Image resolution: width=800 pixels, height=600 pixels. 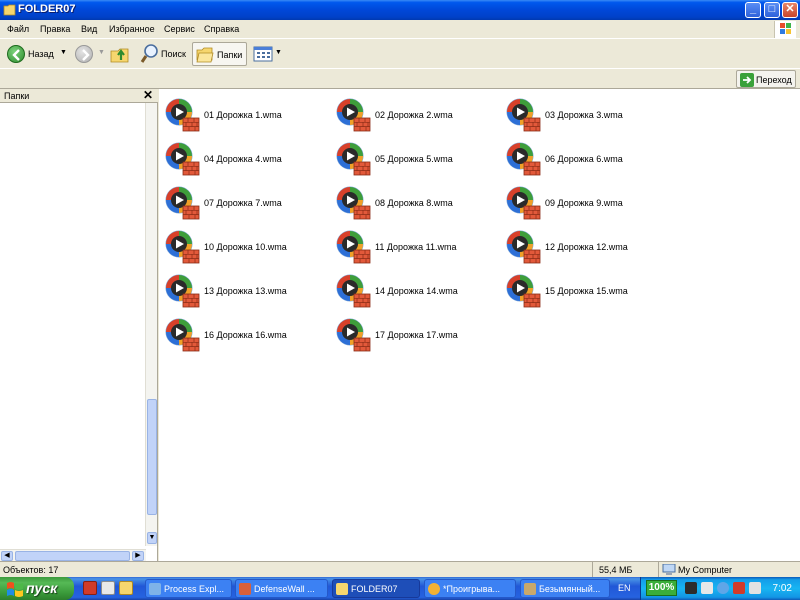 What do you see at coordinates (410, 113) in the screenshot?
I see `file-item: 02 Дорожка 2.wma` at bounding box center [410, 113].